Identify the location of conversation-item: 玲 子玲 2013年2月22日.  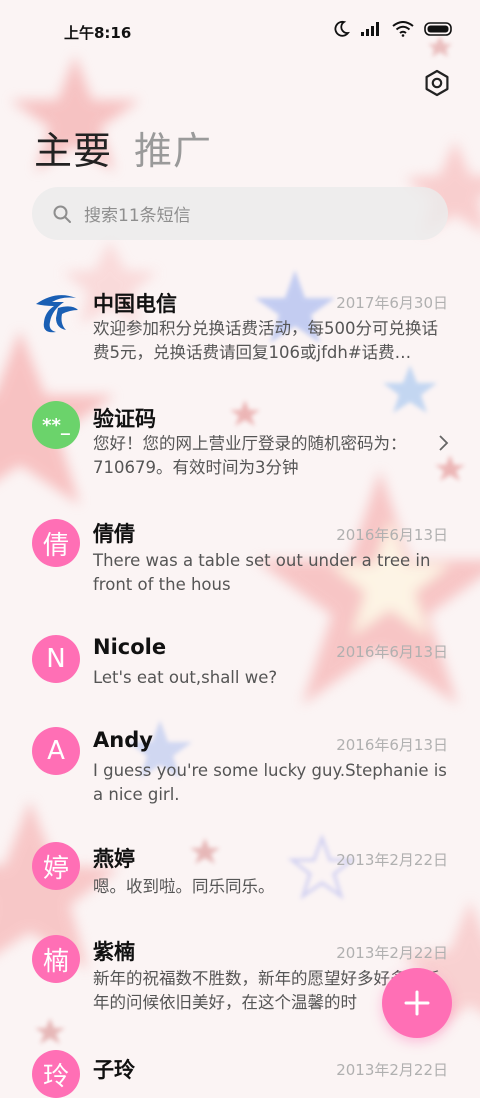
(240, 1074).